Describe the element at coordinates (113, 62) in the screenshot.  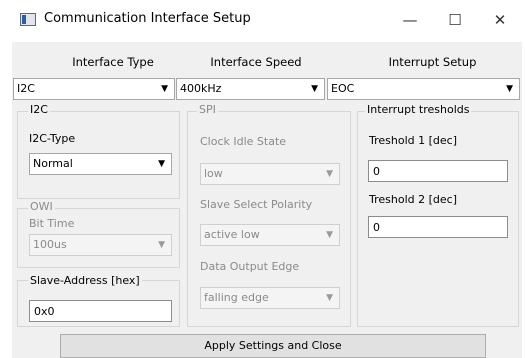
I see `interface-type-header: Interface Type` at that location.